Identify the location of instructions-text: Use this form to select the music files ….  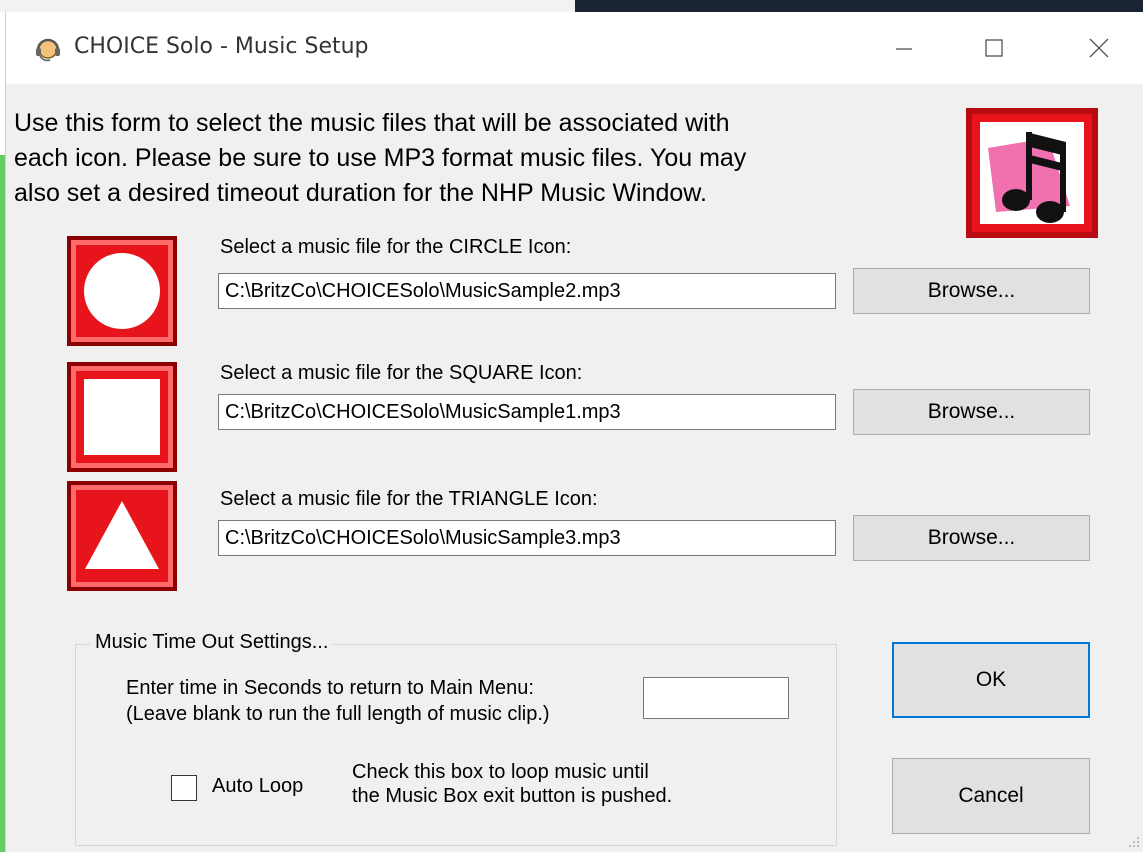
(380, 158).